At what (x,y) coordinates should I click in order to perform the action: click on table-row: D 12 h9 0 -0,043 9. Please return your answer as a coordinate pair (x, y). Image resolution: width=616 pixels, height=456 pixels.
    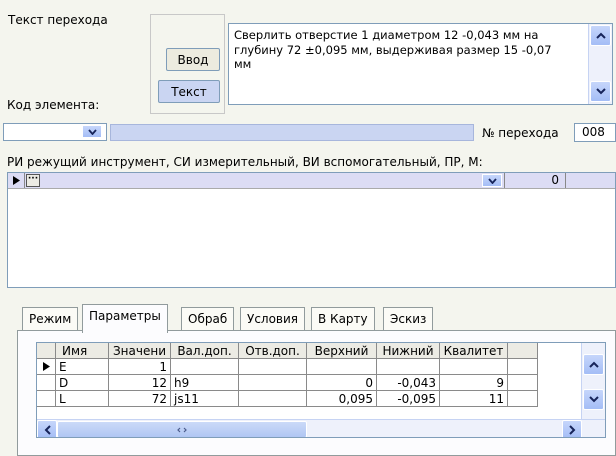
    Looking at the image, I should click on (287, 382).